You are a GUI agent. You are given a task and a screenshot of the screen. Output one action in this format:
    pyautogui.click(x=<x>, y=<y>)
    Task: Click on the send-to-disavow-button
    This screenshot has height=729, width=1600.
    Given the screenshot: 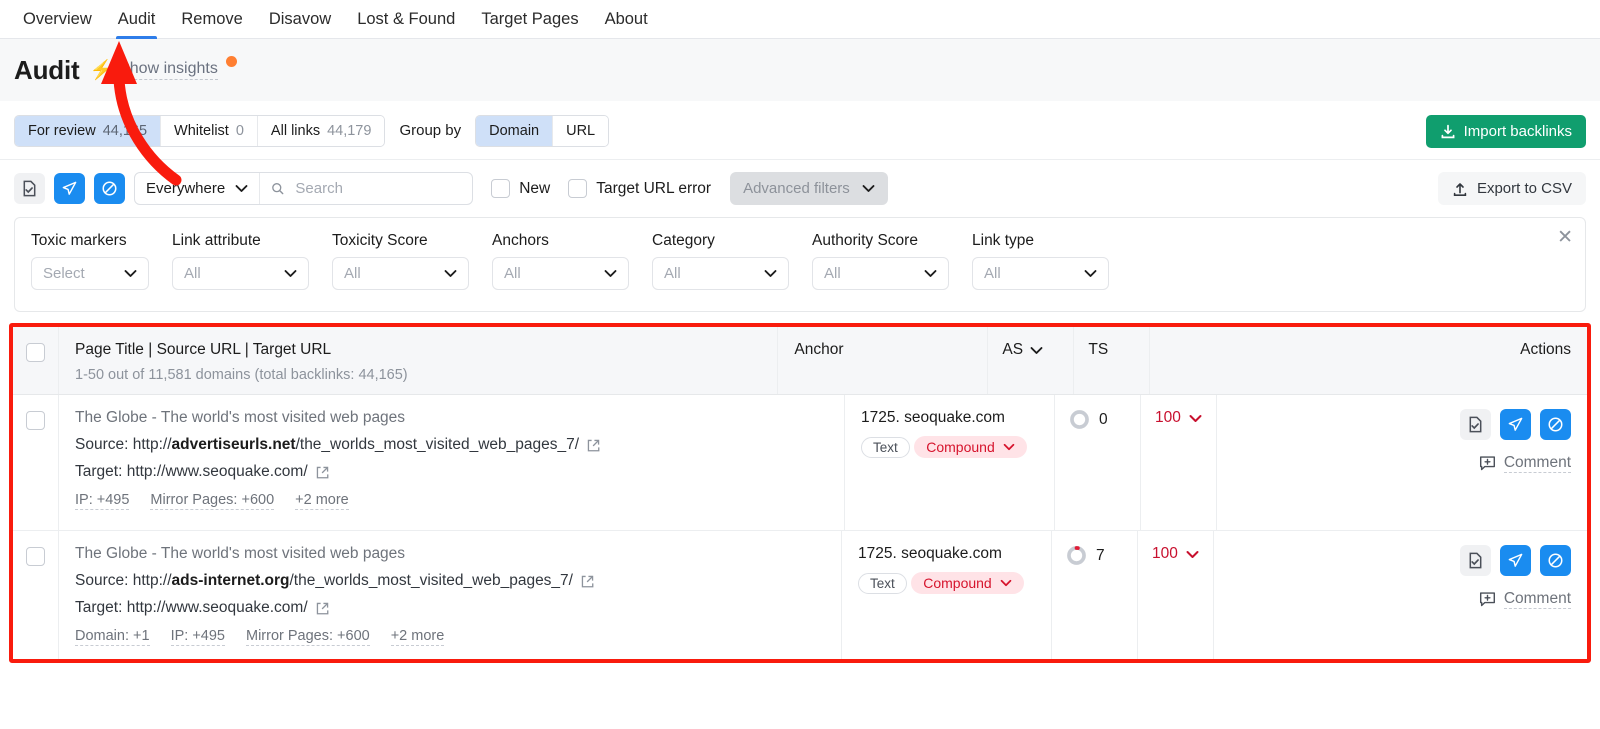 What is the action you would take?
    pyautogui.click(x=109, y=188)
    